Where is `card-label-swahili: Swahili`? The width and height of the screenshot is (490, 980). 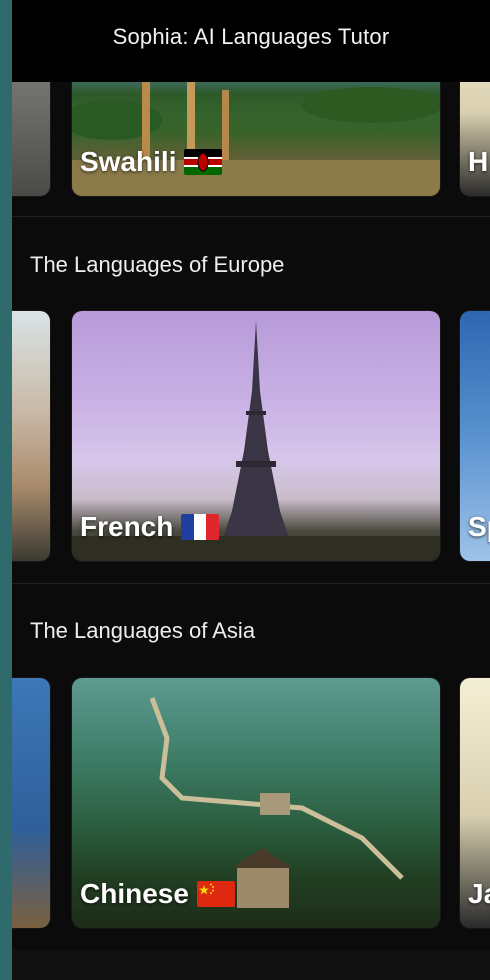
card-label-swahili: Swahili is located at coordinates (151, 162).